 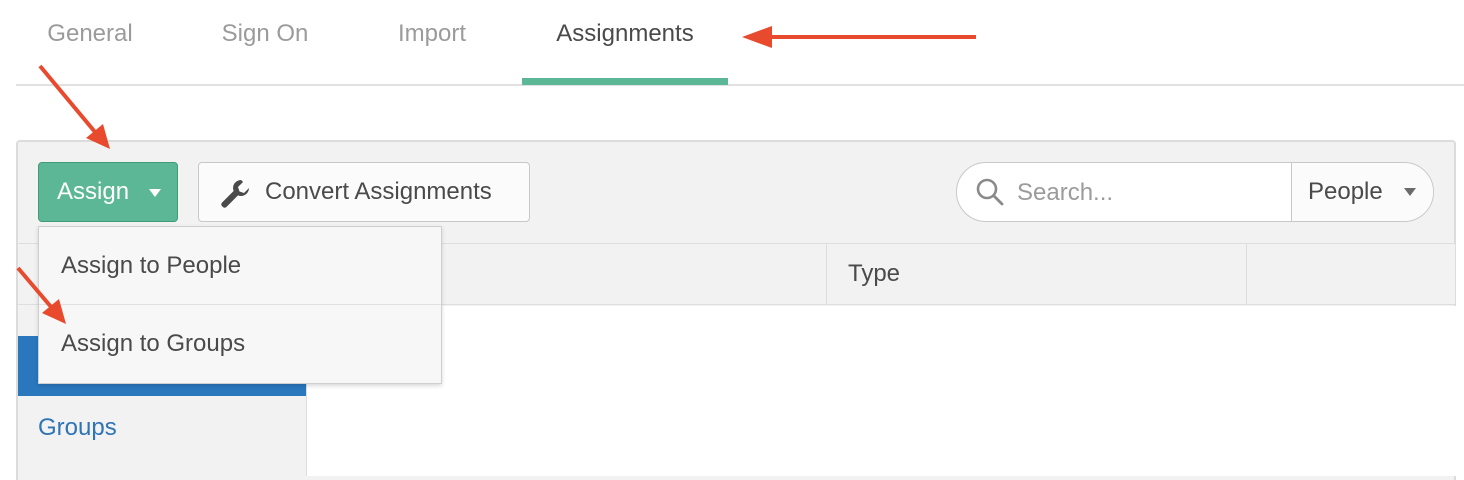 I want to click on search-icon, so click(x=990, y=192).